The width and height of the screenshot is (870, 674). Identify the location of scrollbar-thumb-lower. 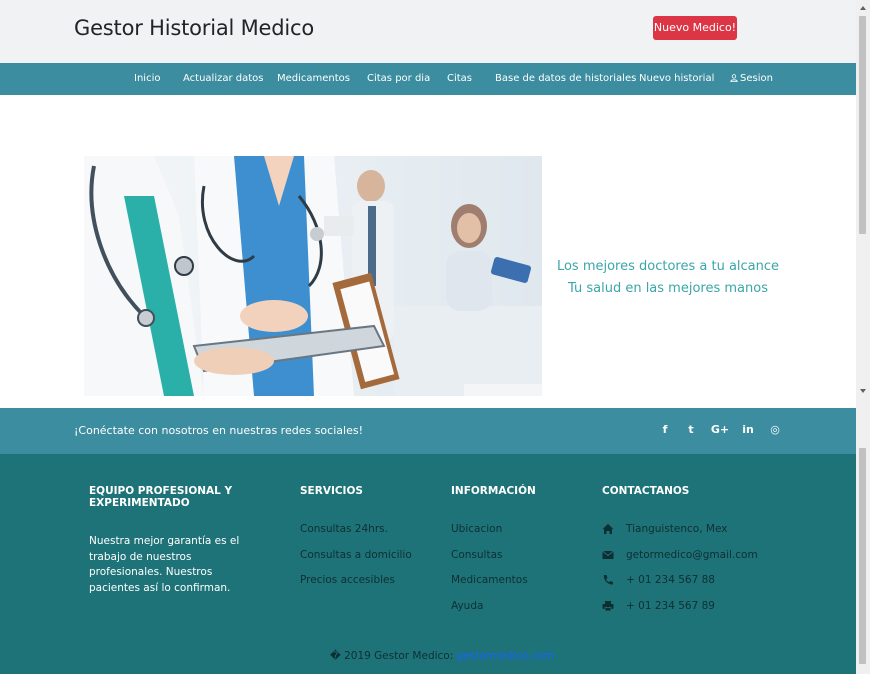
(862, 556).